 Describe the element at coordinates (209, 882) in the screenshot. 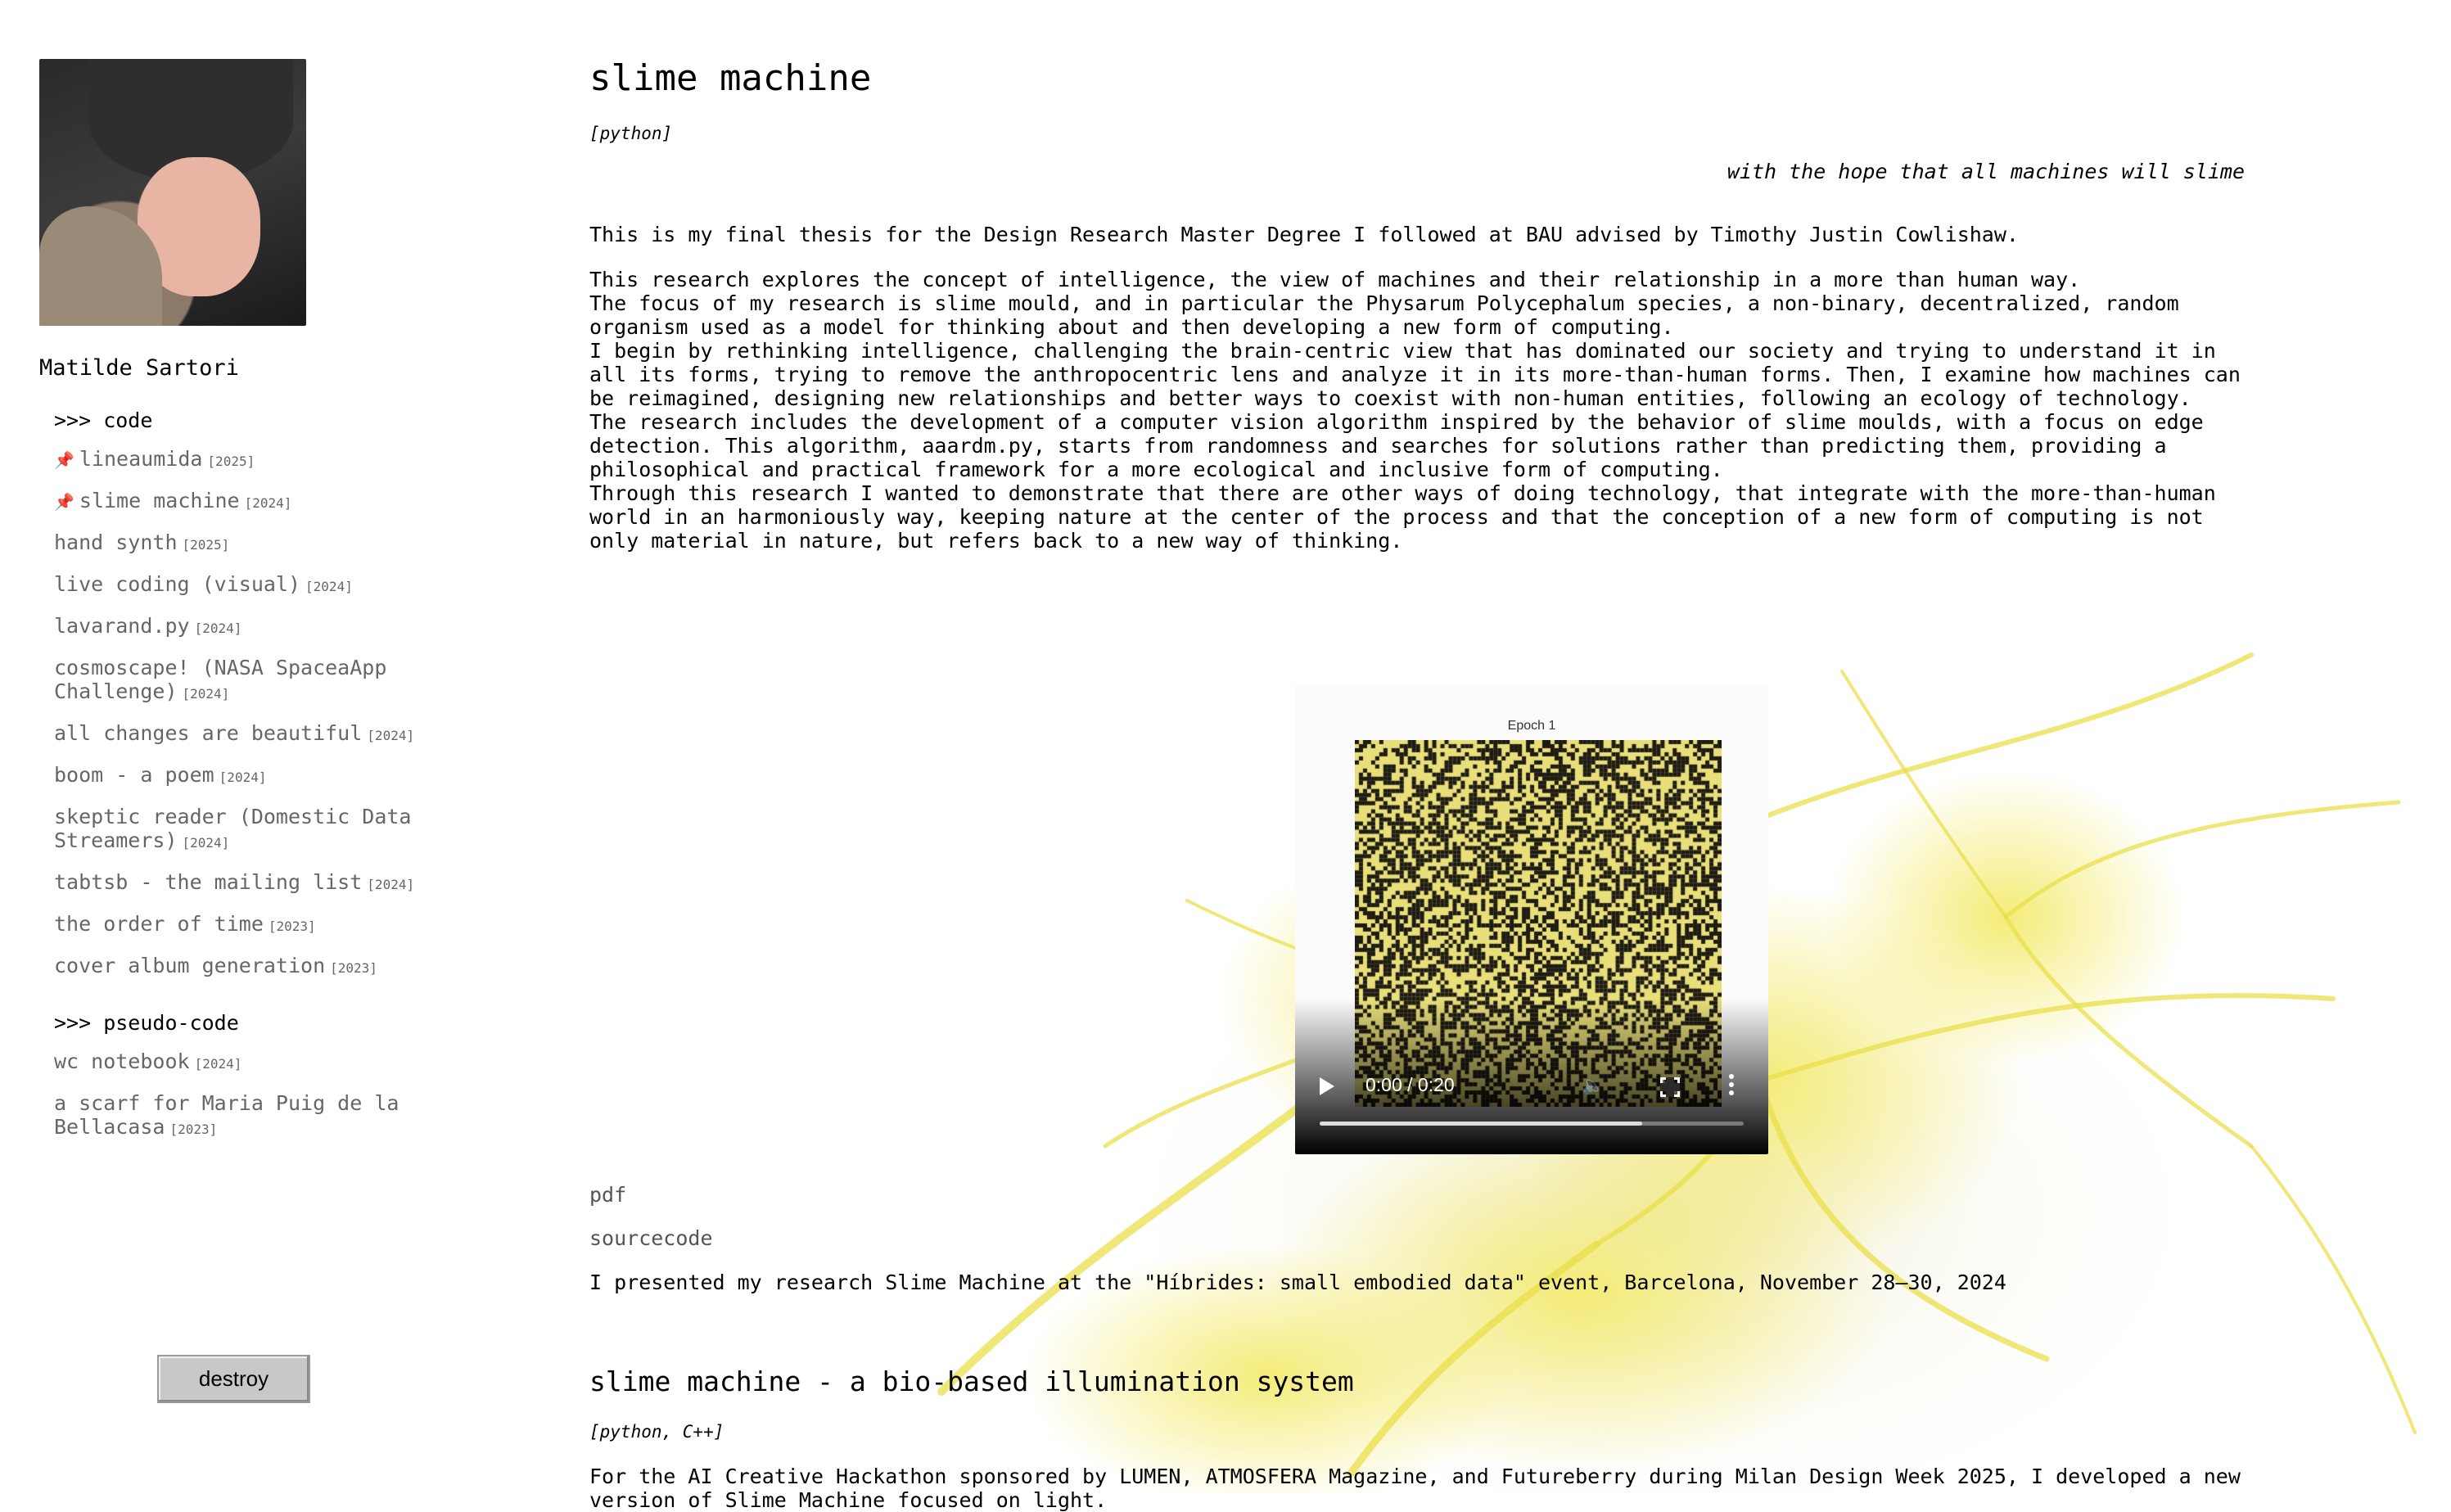

I see `nav-item-label: tabtsb - the mailing list` at that location.